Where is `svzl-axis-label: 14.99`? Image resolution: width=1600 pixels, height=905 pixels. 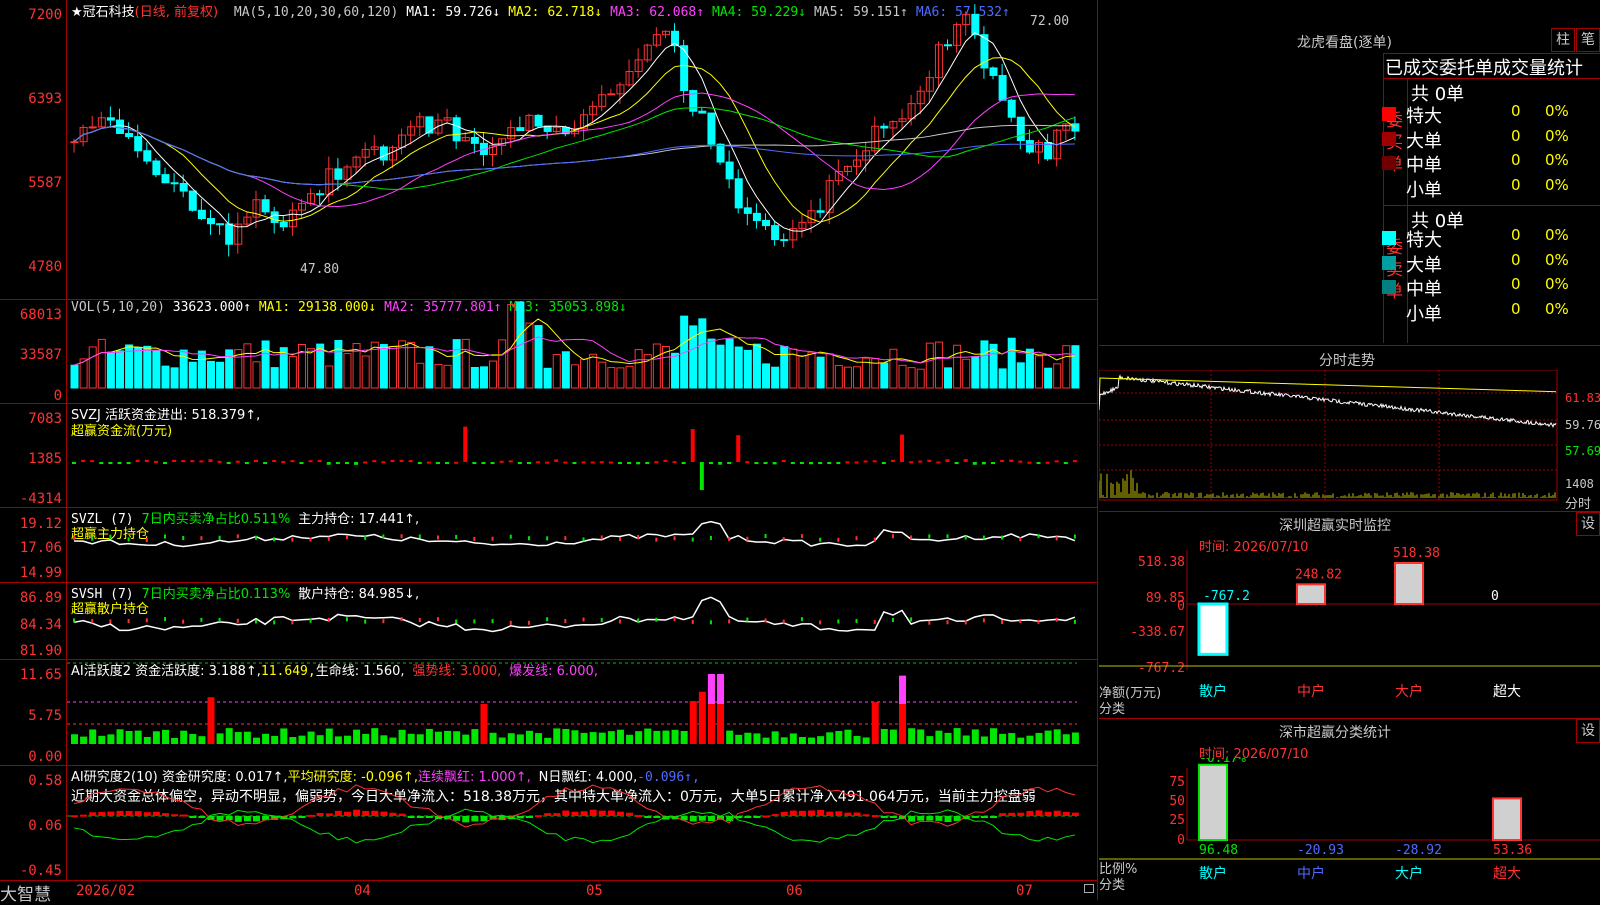 svzl-axis-label: 14.99 is located at coordinates (40, 573).